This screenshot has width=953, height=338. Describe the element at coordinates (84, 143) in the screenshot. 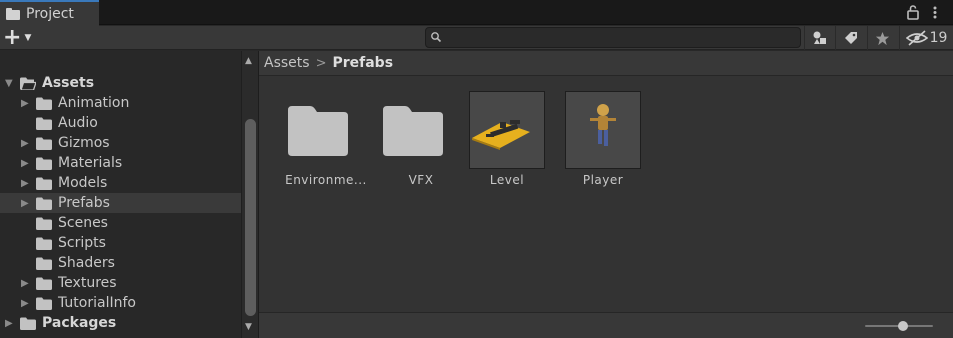

I see `tree-item-label: Gizmos` at that location.